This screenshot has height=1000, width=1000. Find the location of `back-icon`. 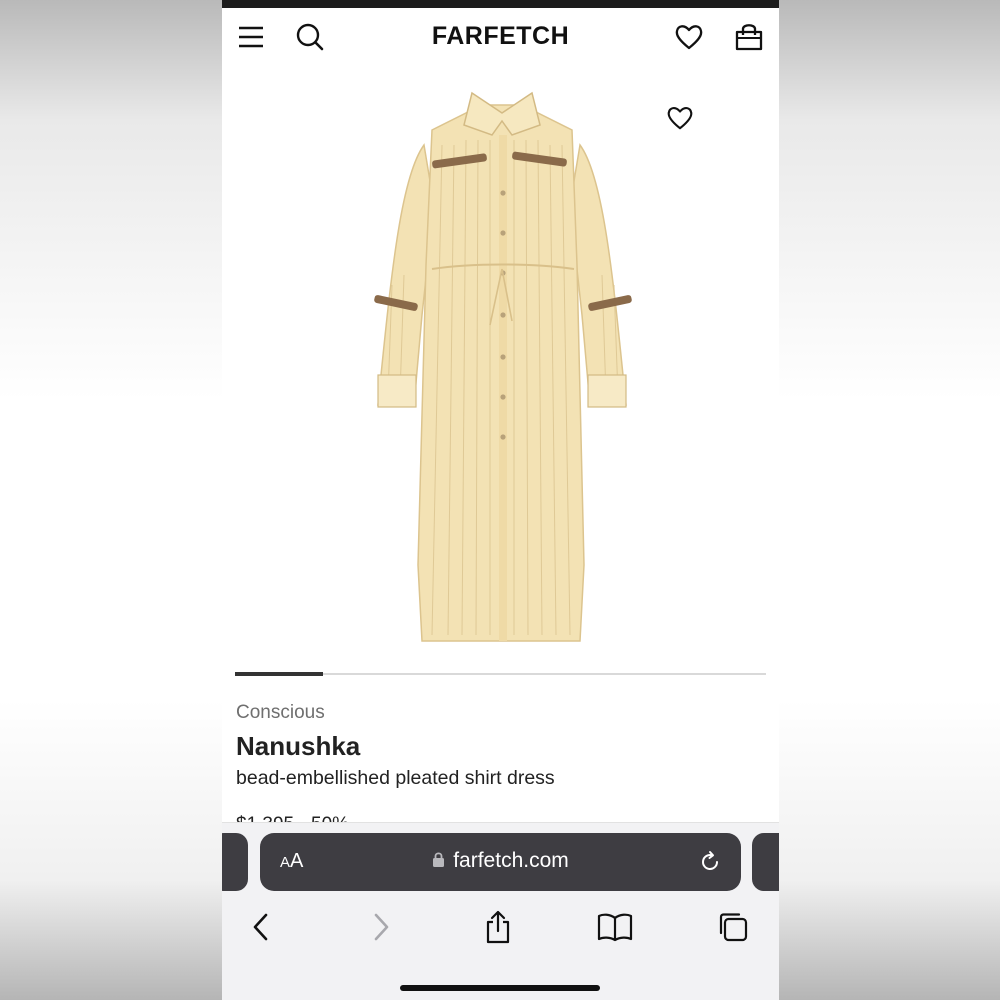

back-icon is located at coordinates (260, 927).